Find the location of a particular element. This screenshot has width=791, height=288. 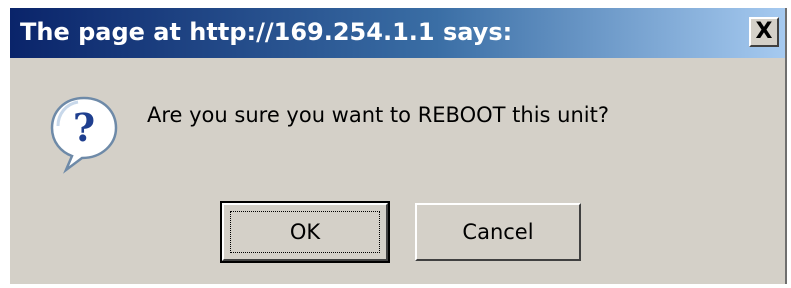

cancel-button: Cancel is located at coordinates (498, 232).